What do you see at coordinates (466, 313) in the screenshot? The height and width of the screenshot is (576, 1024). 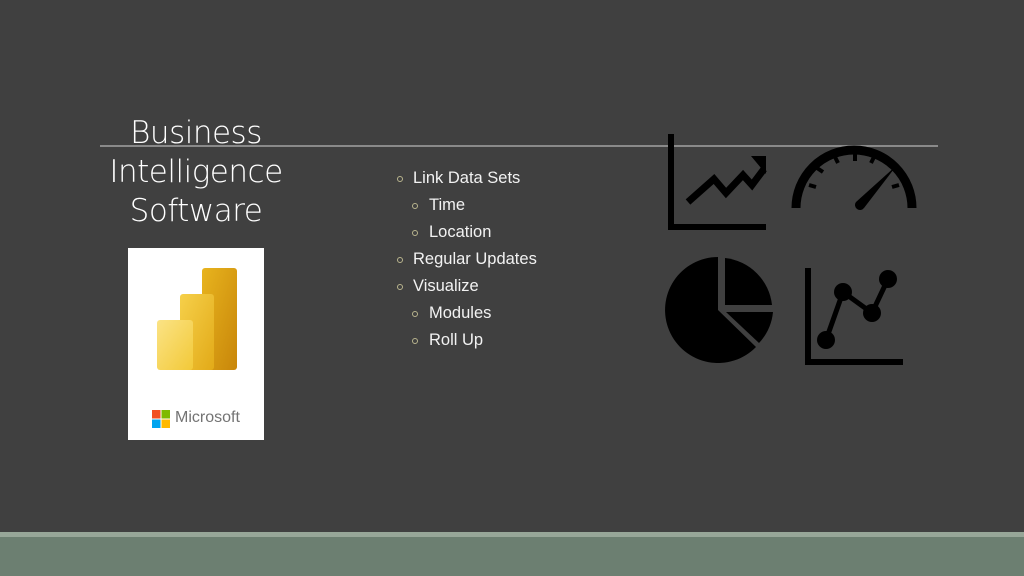 I see `bullet-item: Modules` at bounding box center [466, 313].